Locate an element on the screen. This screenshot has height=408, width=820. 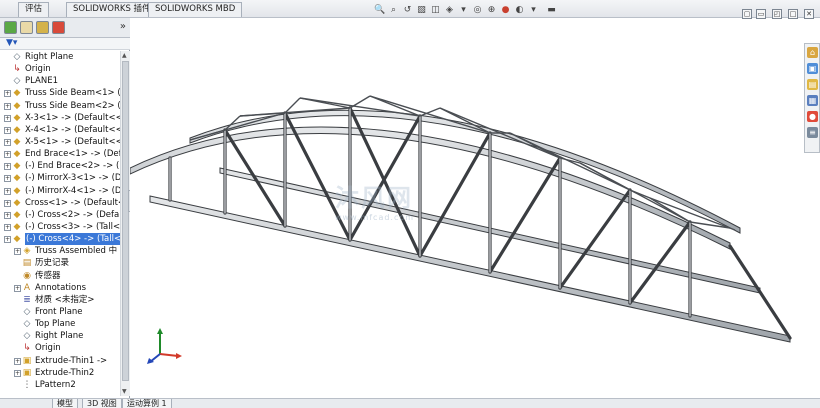
section-view-icon: ▧ is located at coordinates (421, 10).